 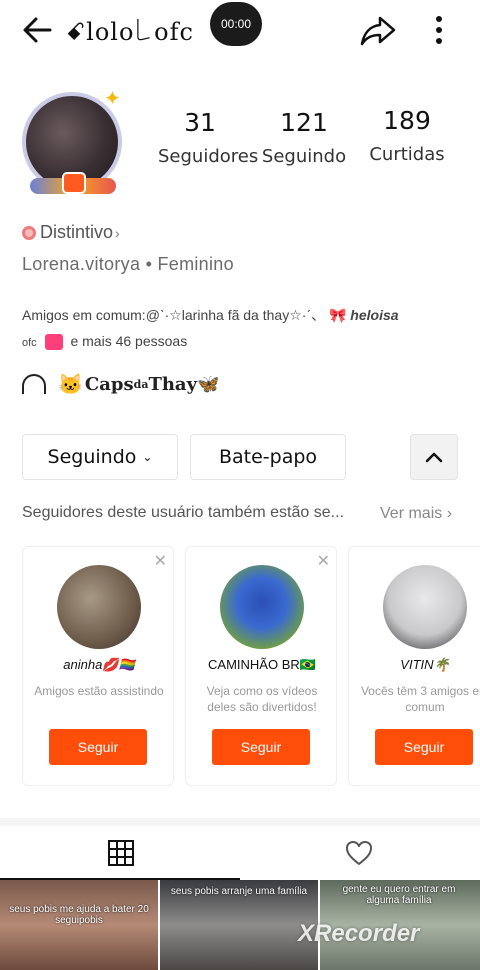 I want to click on following-count: 121, so click(x=304, y=122).